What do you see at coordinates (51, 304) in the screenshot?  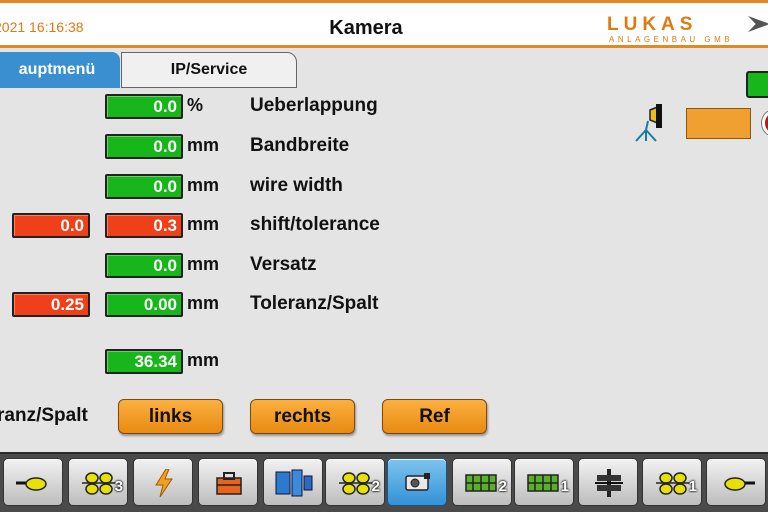 I see `spalt-actual-value: 0.25` at bounding box center [51, 304].